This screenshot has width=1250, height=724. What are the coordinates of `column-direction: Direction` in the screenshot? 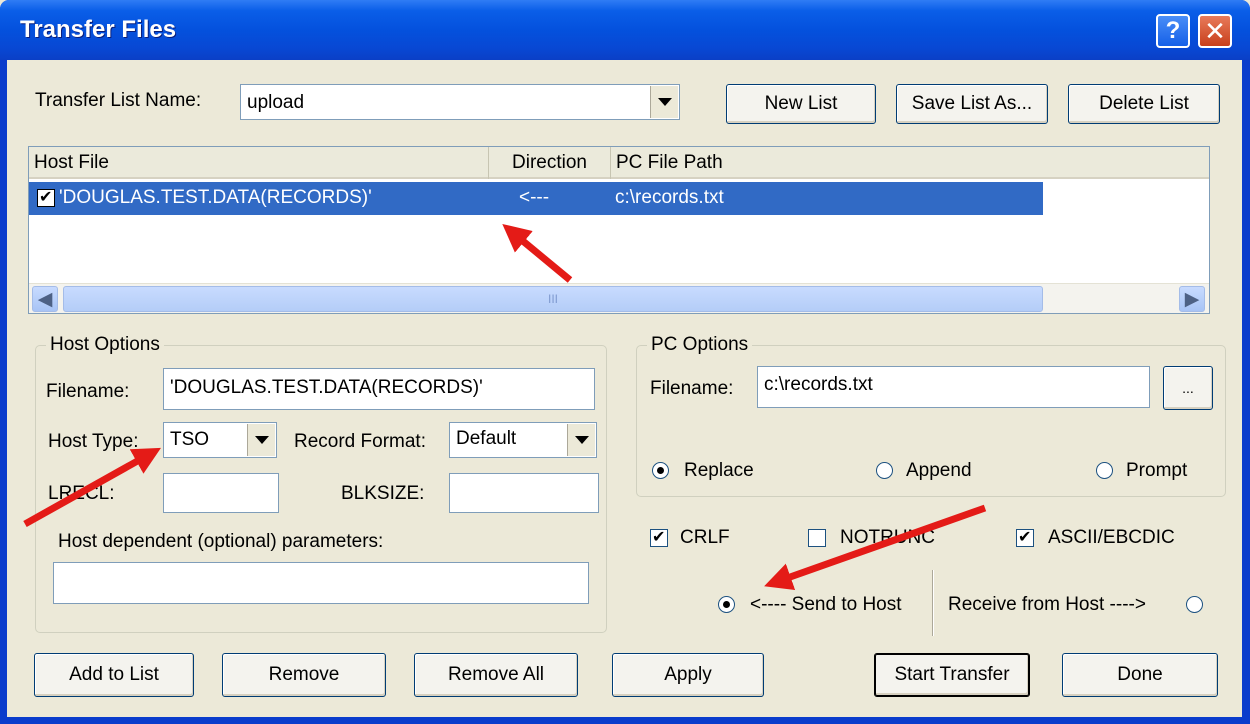 It's located at (550, 163).